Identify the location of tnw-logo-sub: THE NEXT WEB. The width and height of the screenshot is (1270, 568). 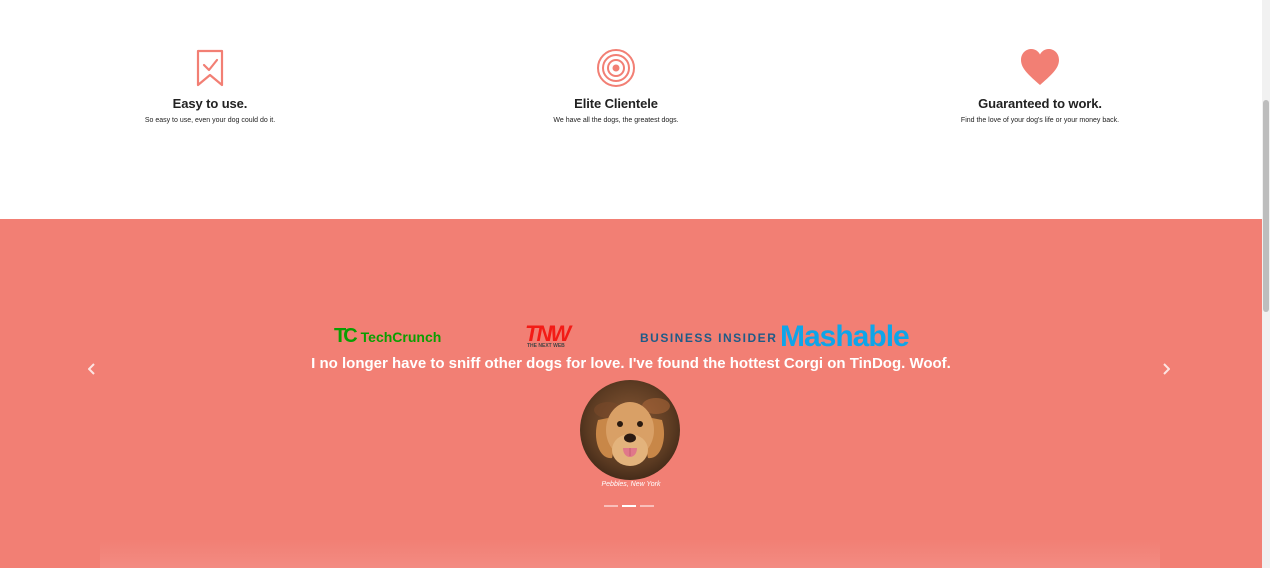
(546, 346).